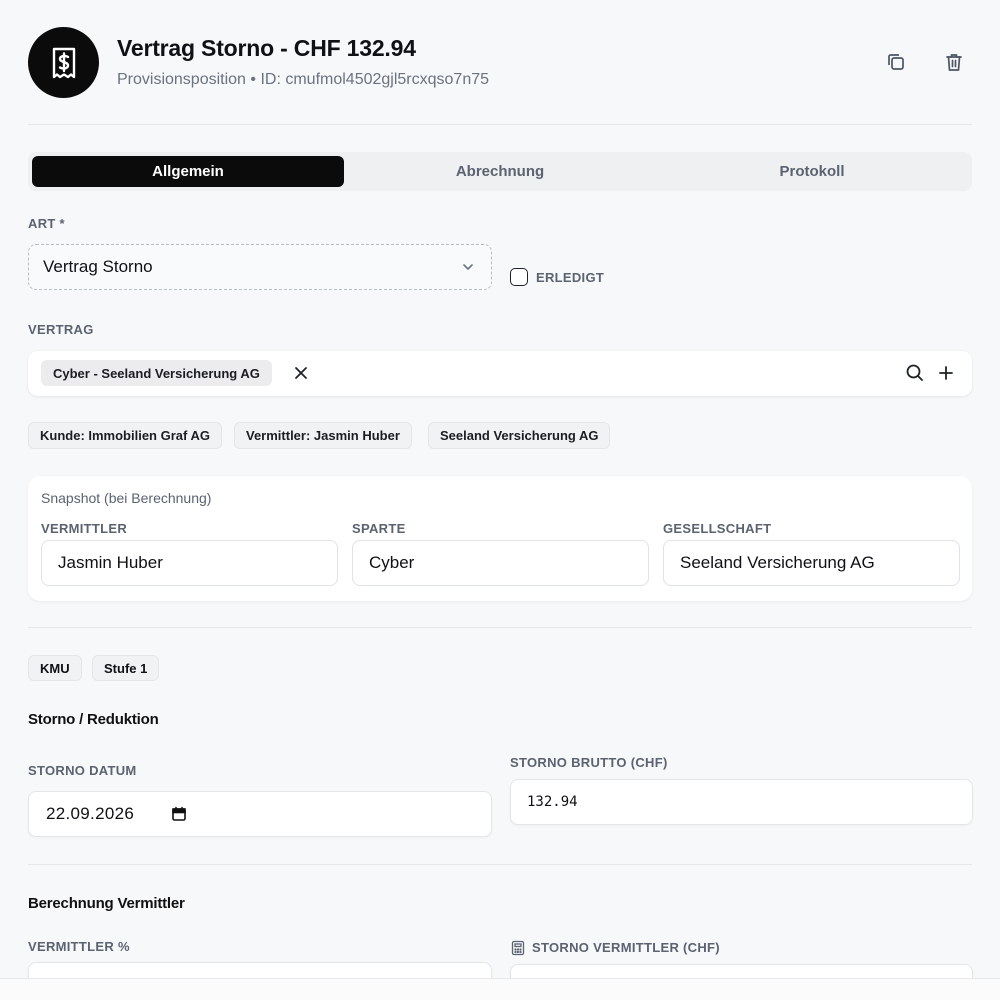 The image size is (1000, 1000). What do you see at coordinates (954, 62) in the screenshot?
I see `trash-icon` at bounding box center [954, 62].